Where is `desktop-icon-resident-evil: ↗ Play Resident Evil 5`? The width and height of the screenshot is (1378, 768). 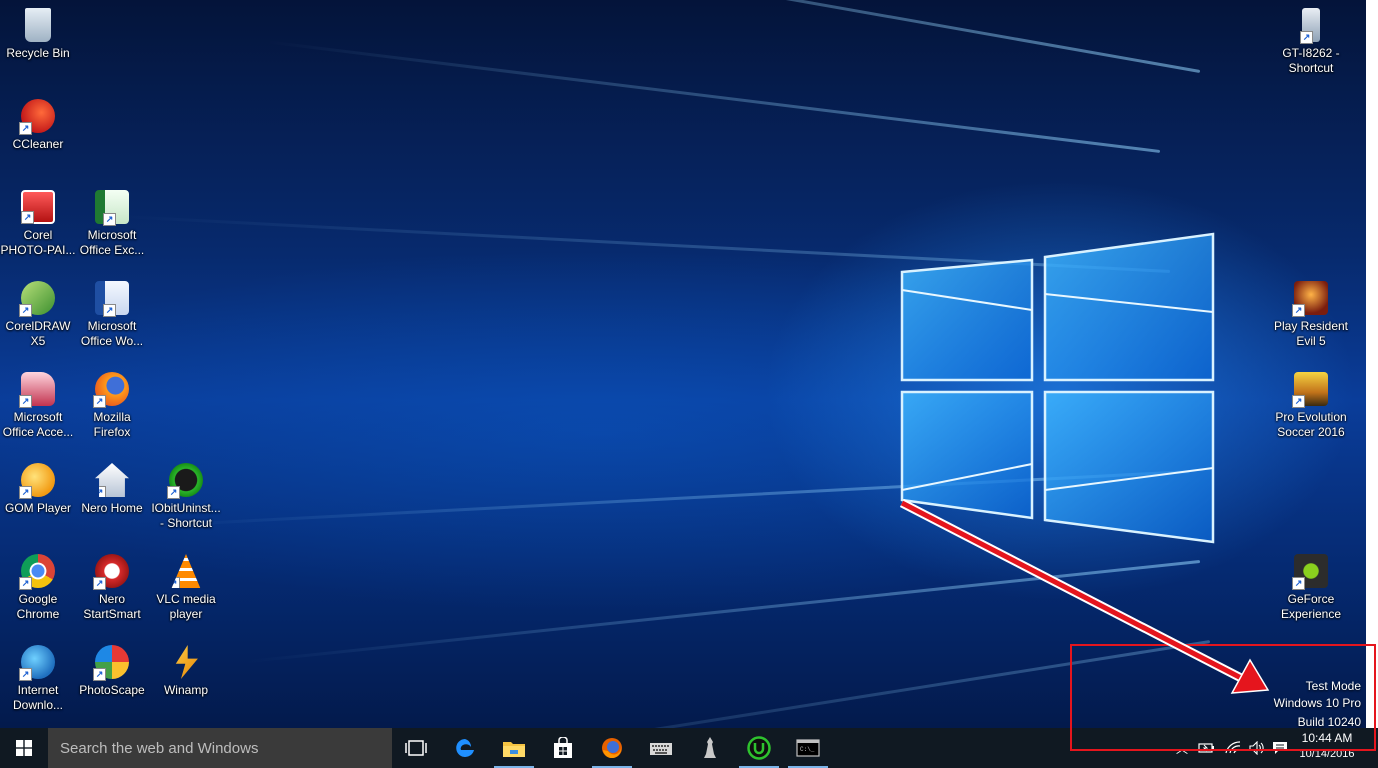 desktop-icon-resident-evil: ↗ Play Resident Evil 5 is located at coordinates (1311, 312).